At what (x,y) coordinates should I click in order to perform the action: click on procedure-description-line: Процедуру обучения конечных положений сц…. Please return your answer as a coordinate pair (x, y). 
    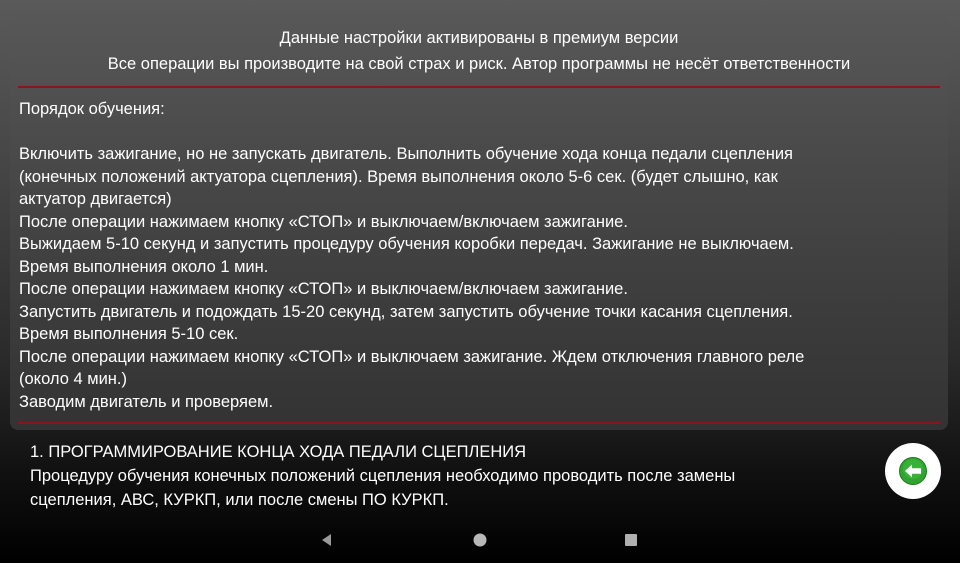
    Looking at the image, I should click on (383, 476).